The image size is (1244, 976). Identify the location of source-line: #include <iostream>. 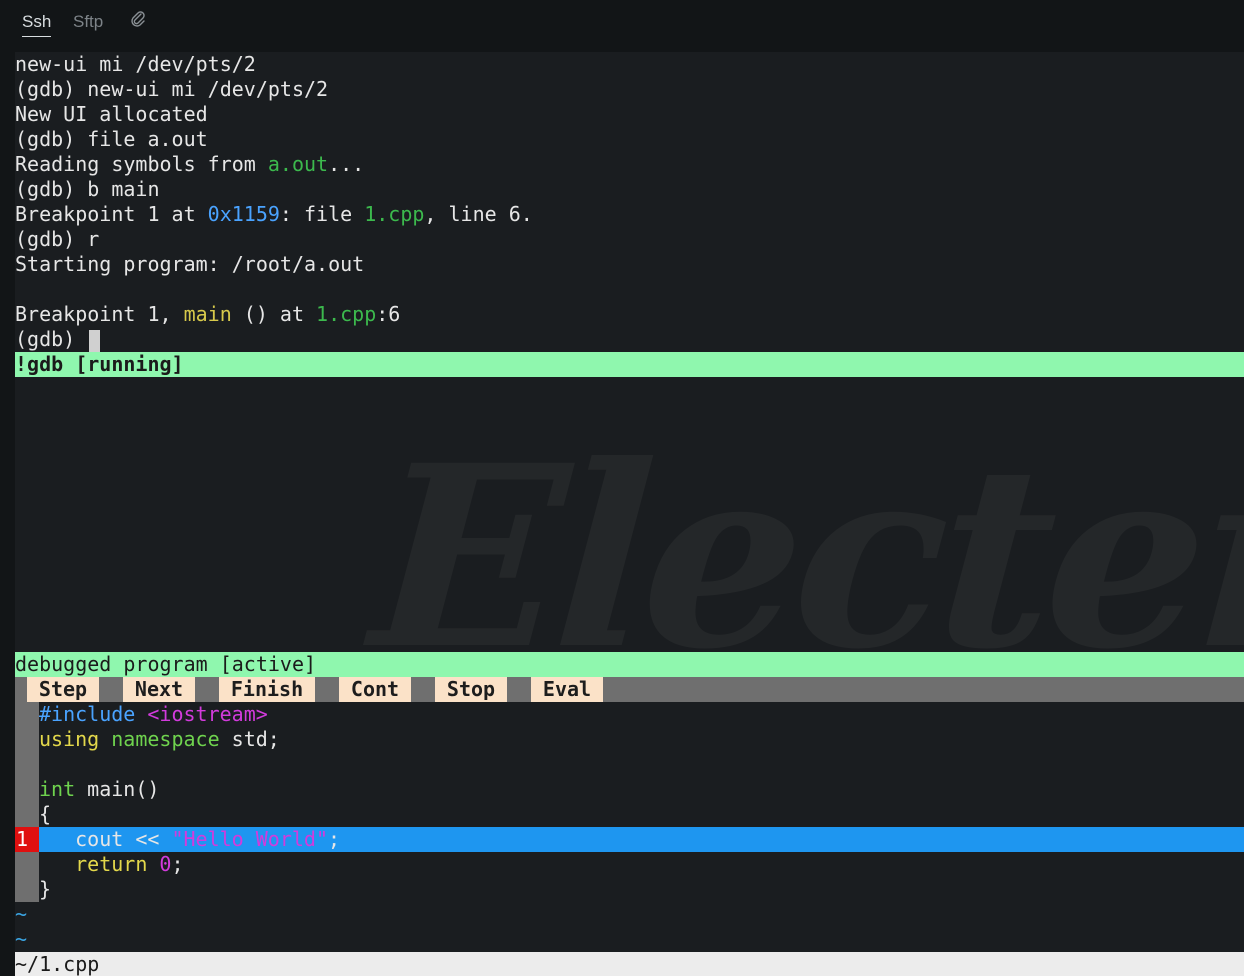
(153, 714).